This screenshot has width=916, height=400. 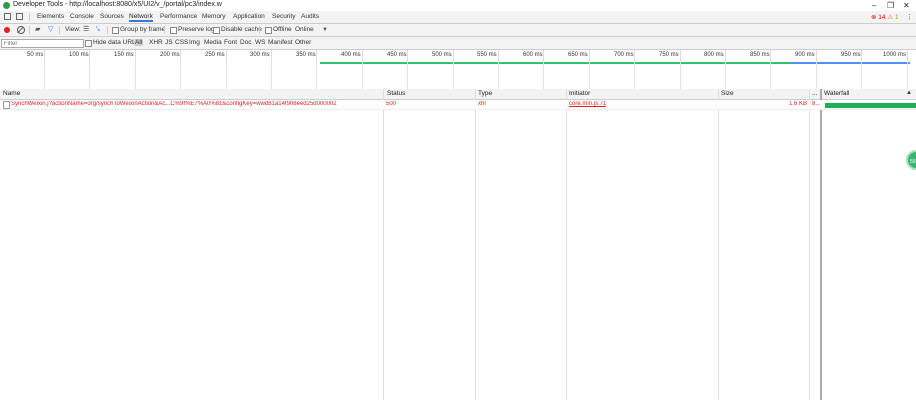 What do you see at coordinates (906, 5) in the screenshot?
I see `close-icon: ✕` at bounding box center [906, 5].